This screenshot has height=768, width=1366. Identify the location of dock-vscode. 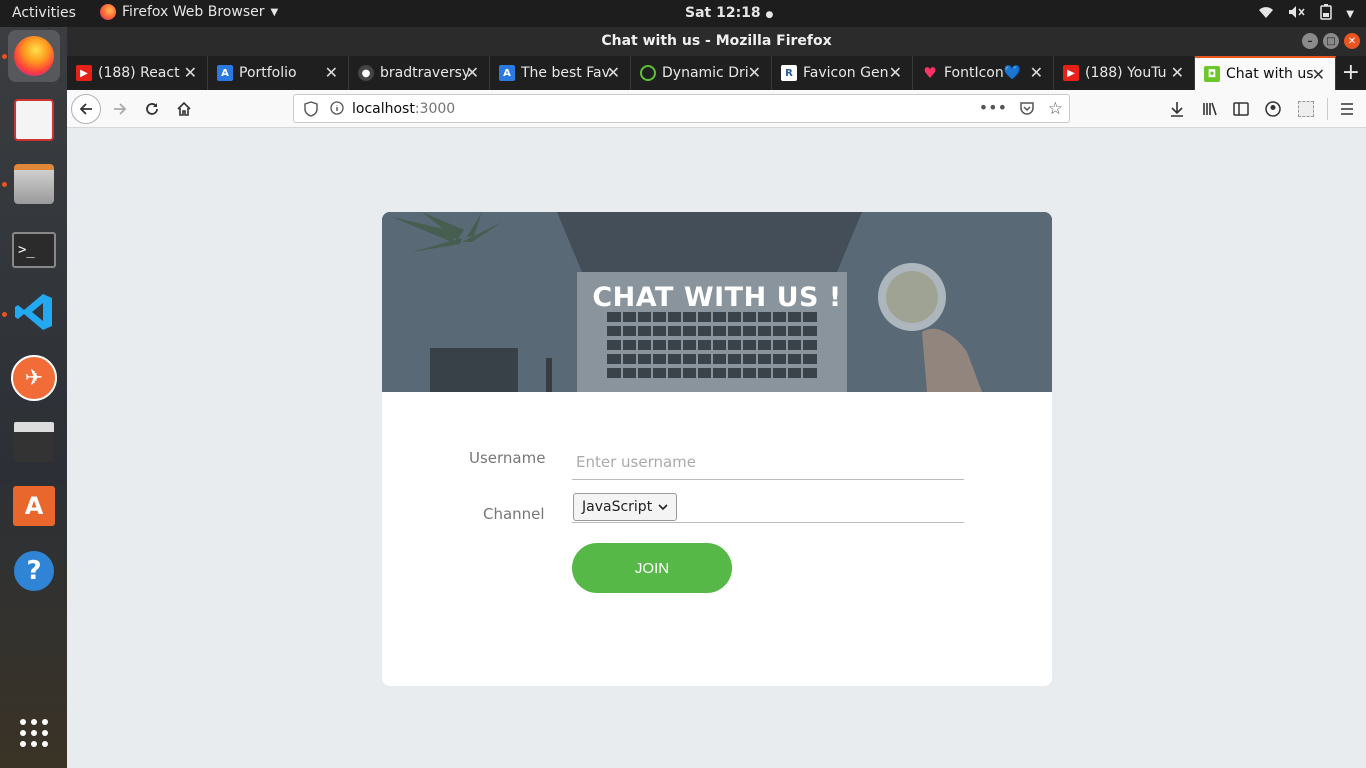
(34, 314).